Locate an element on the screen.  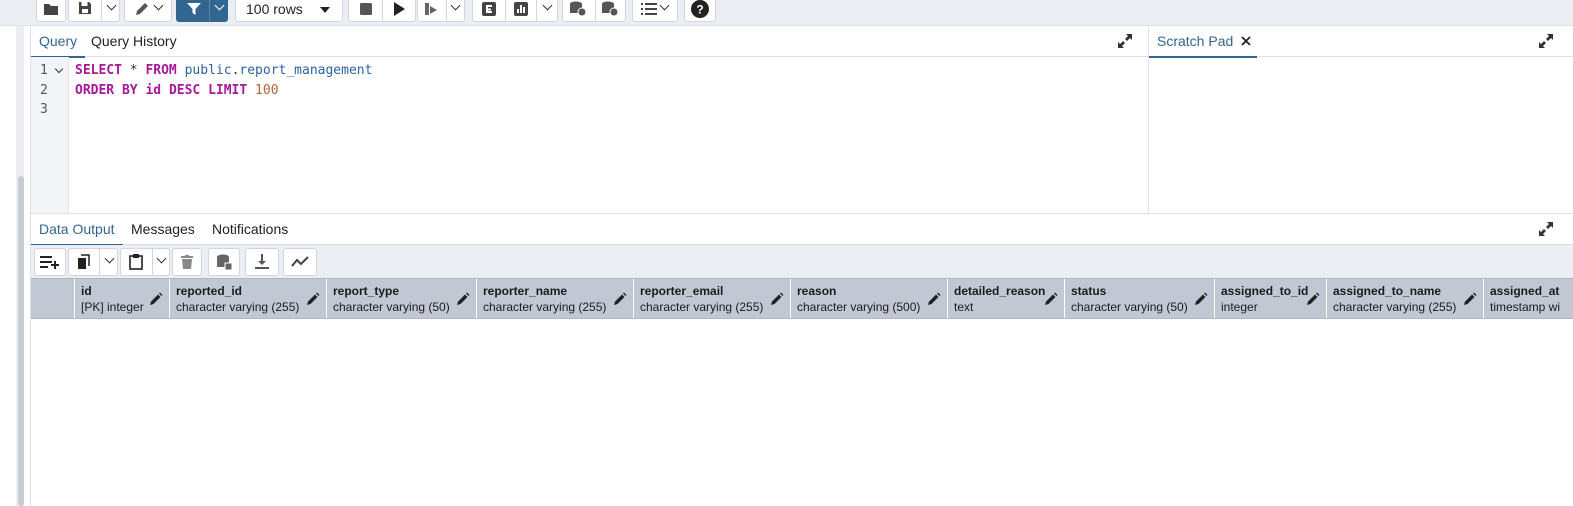
column-header-reported-id: reported_id character varying (255) is located at coordinates (248, 298).